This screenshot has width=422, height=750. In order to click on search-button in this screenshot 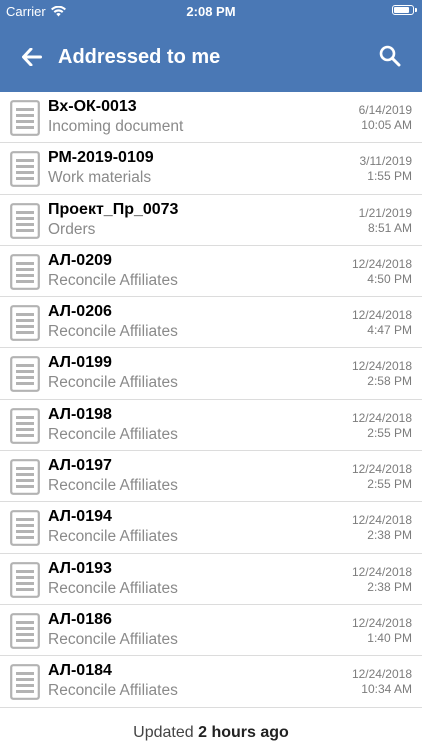, I will do `click(390, 56)`.